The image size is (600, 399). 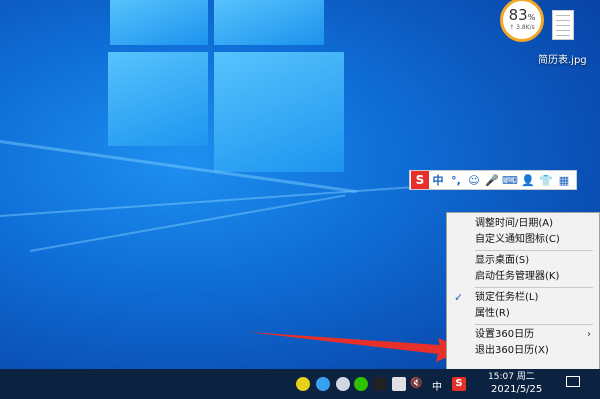 I want to click on chevron-right-icon: ›, so click(x=589, y=334).